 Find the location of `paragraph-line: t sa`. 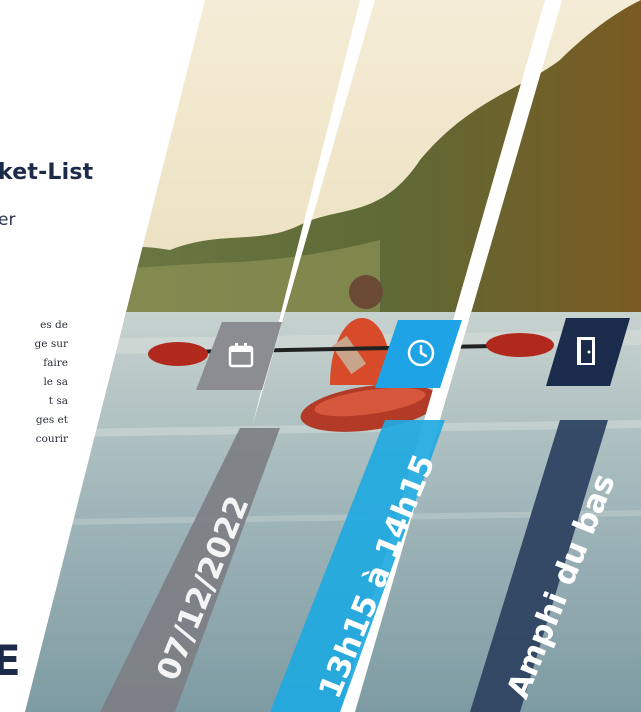

paragraph-line: t sa is located at coordinates (58, 401).